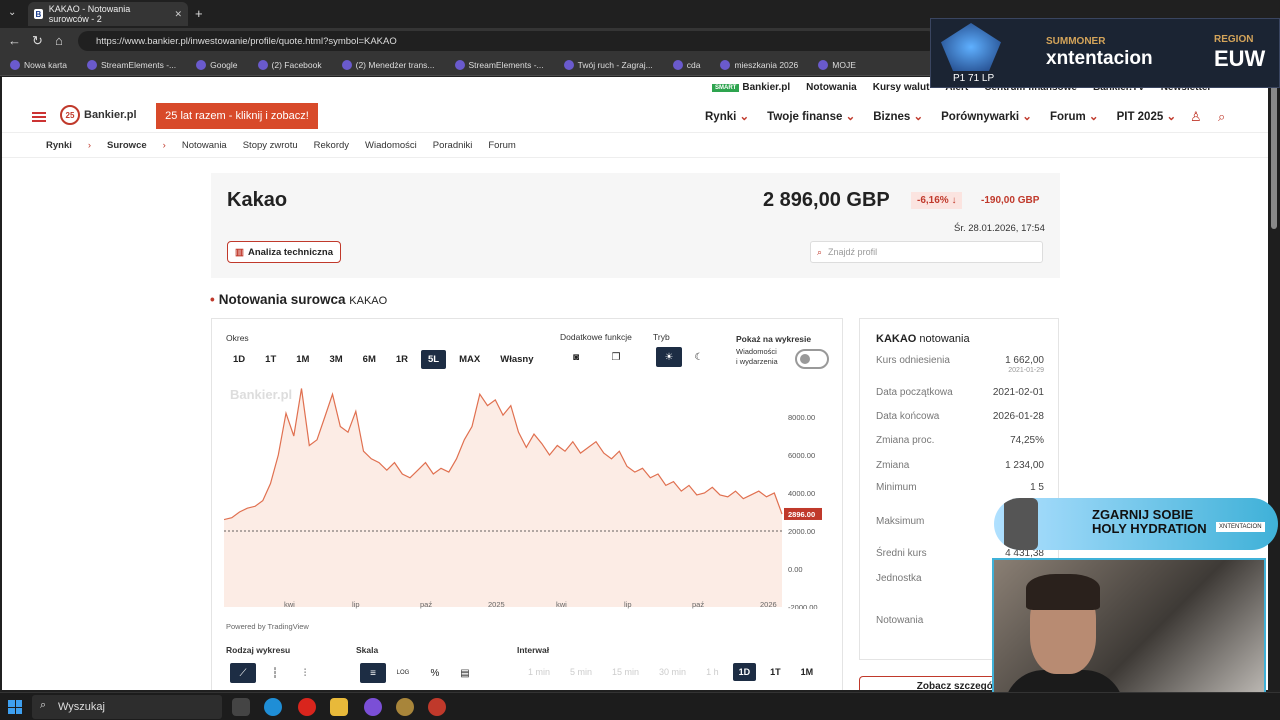 This screenshot has width=1280, height=720. Describe the element at coordinates (686, 64) in the screenshot. I see `bookmark: cda` at that location.